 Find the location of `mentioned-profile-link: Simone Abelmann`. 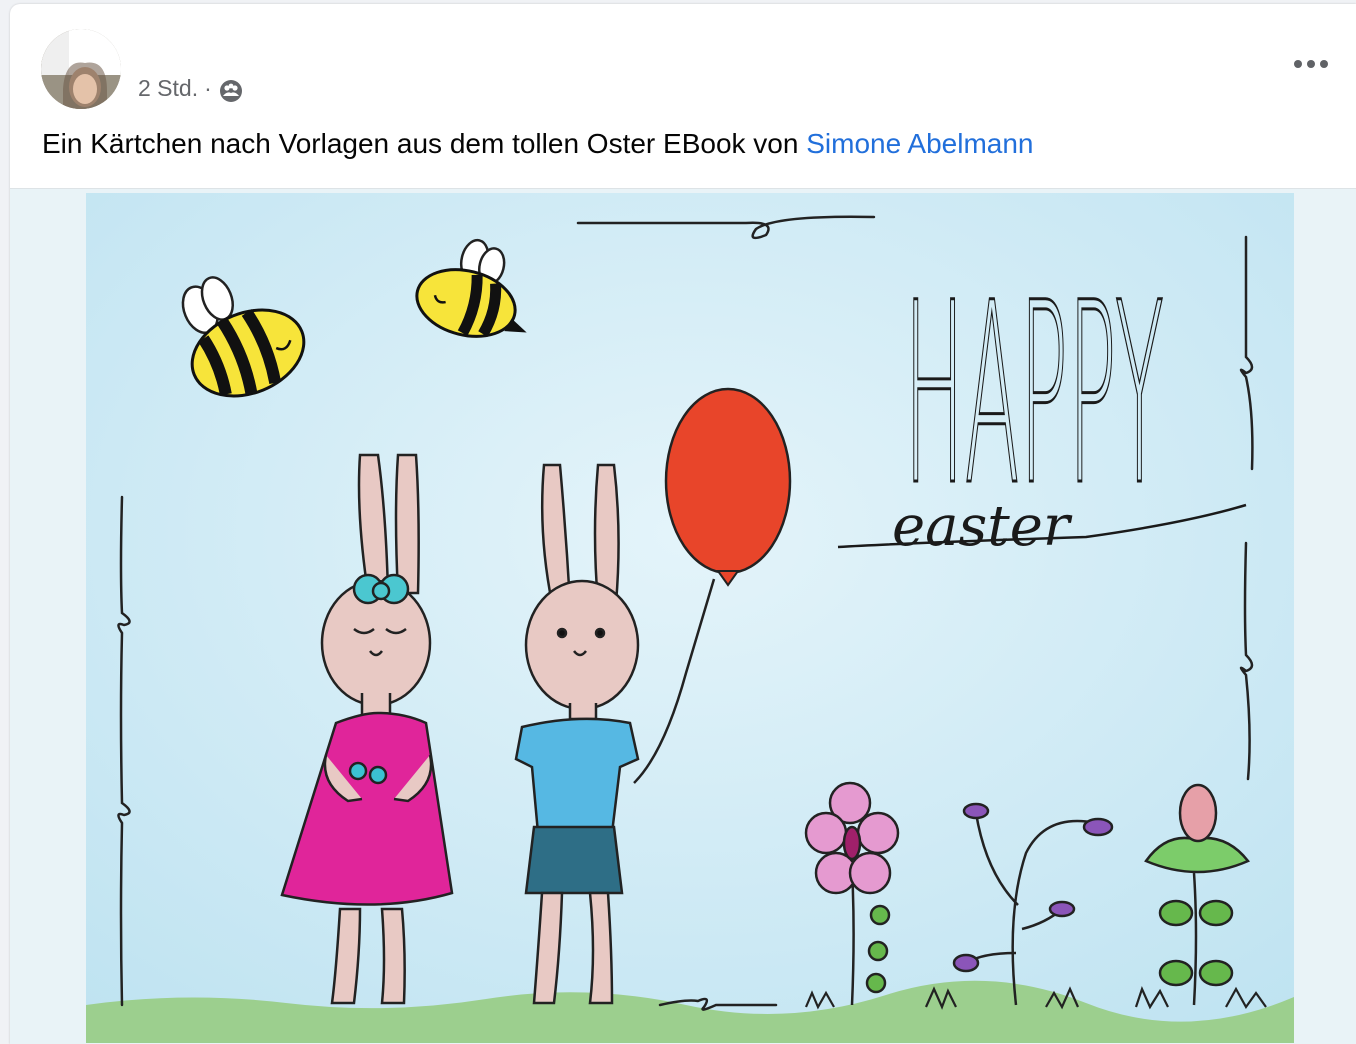

mentioned-profile-link: Simone Abelmann is located at coordinates (919, 143).